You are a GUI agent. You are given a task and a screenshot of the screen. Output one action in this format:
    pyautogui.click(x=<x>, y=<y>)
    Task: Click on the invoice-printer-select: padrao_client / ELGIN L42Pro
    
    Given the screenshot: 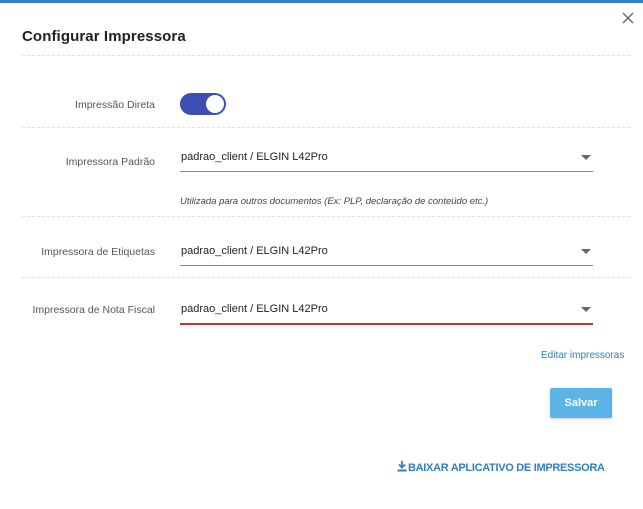 What is the action you would take?
    pyautogui.click(x=386, y=313)
    